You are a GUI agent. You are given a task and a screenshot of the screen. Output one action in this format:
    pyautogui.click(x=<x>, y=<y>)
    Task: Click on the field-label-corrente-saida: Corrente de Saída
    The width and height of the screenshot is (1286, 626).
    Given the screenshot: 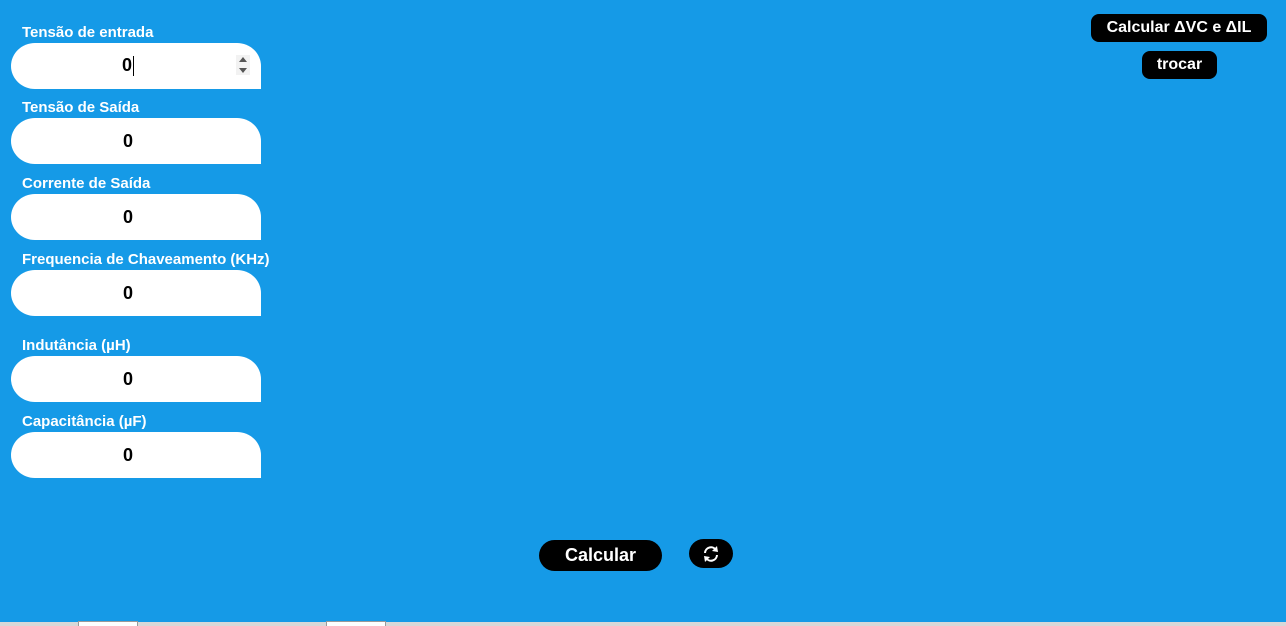 What is the action you would take?
    pyautogui.click(x=86, y=183)
    